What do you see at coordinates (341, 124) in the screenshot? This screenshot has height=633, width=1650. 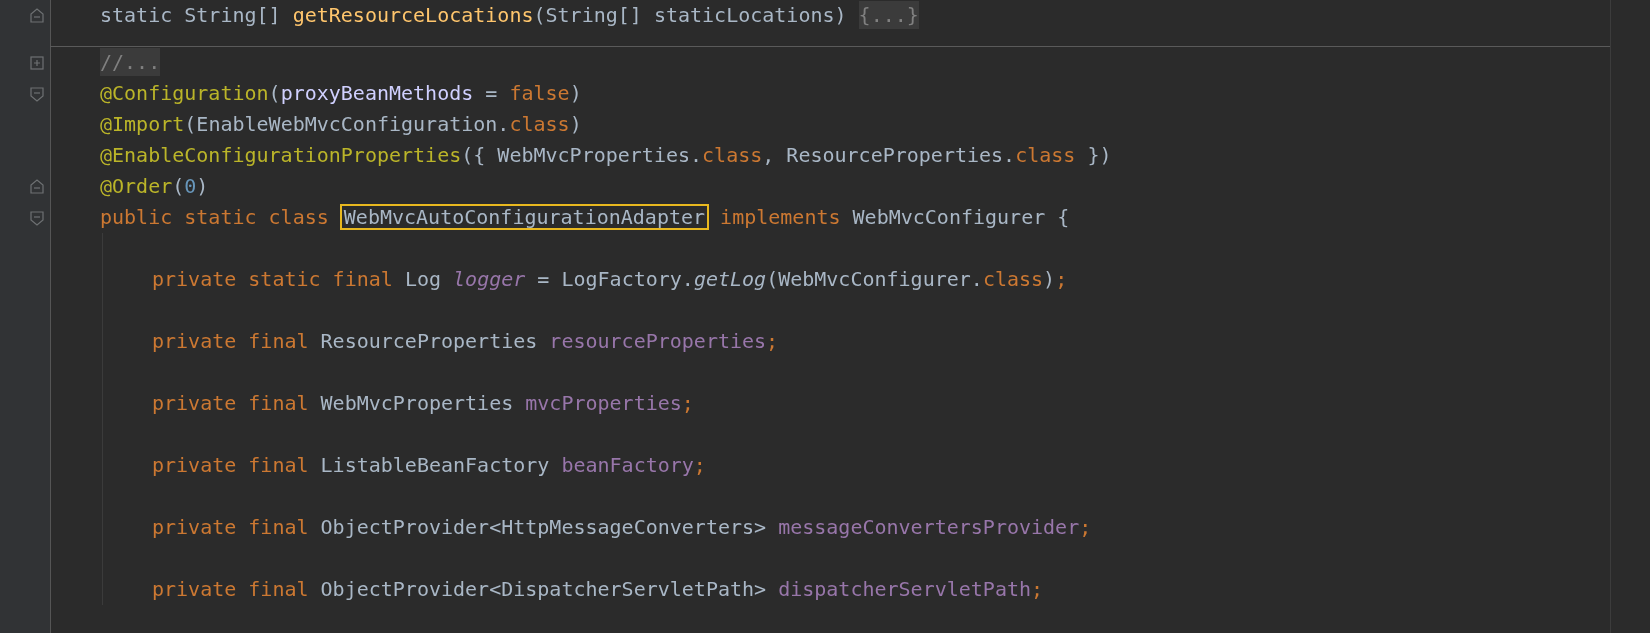 I see `code-line: @Import(EnableWebMvcConfiguration.class)` at bounding box center [341, 124].